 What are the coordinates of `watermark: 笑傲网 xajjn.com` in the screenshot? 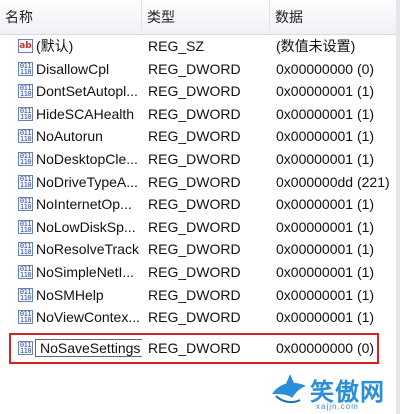 It's located at (333, 392).